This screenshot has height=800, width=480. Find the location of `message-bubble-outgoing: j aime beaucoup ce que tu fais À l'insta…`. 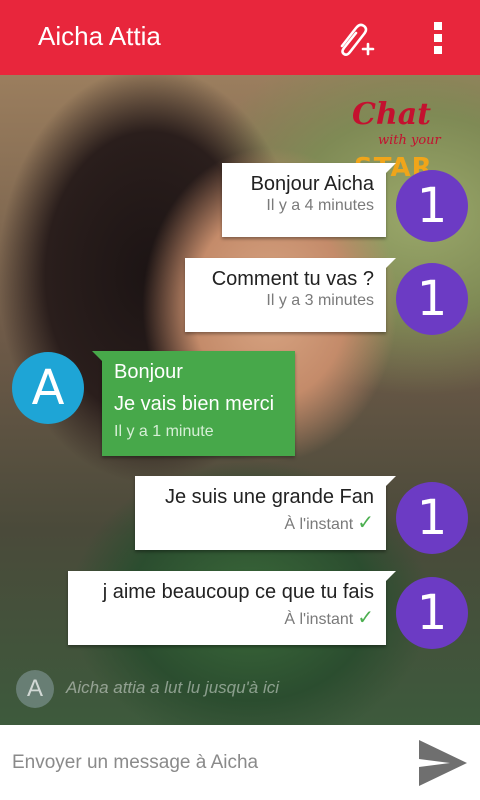

message-bubble-outgoing: j aime beaucoup ce que tu fais À l'insta… is located at coordinates (232, 608).